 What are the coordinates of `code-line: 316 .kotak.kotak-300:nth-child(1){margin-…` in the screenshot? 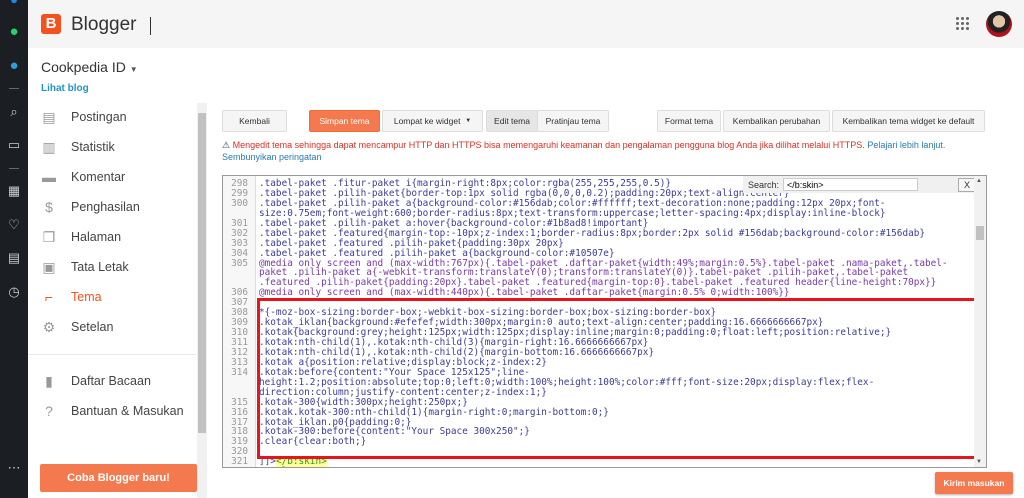 It's located at (599, 412).